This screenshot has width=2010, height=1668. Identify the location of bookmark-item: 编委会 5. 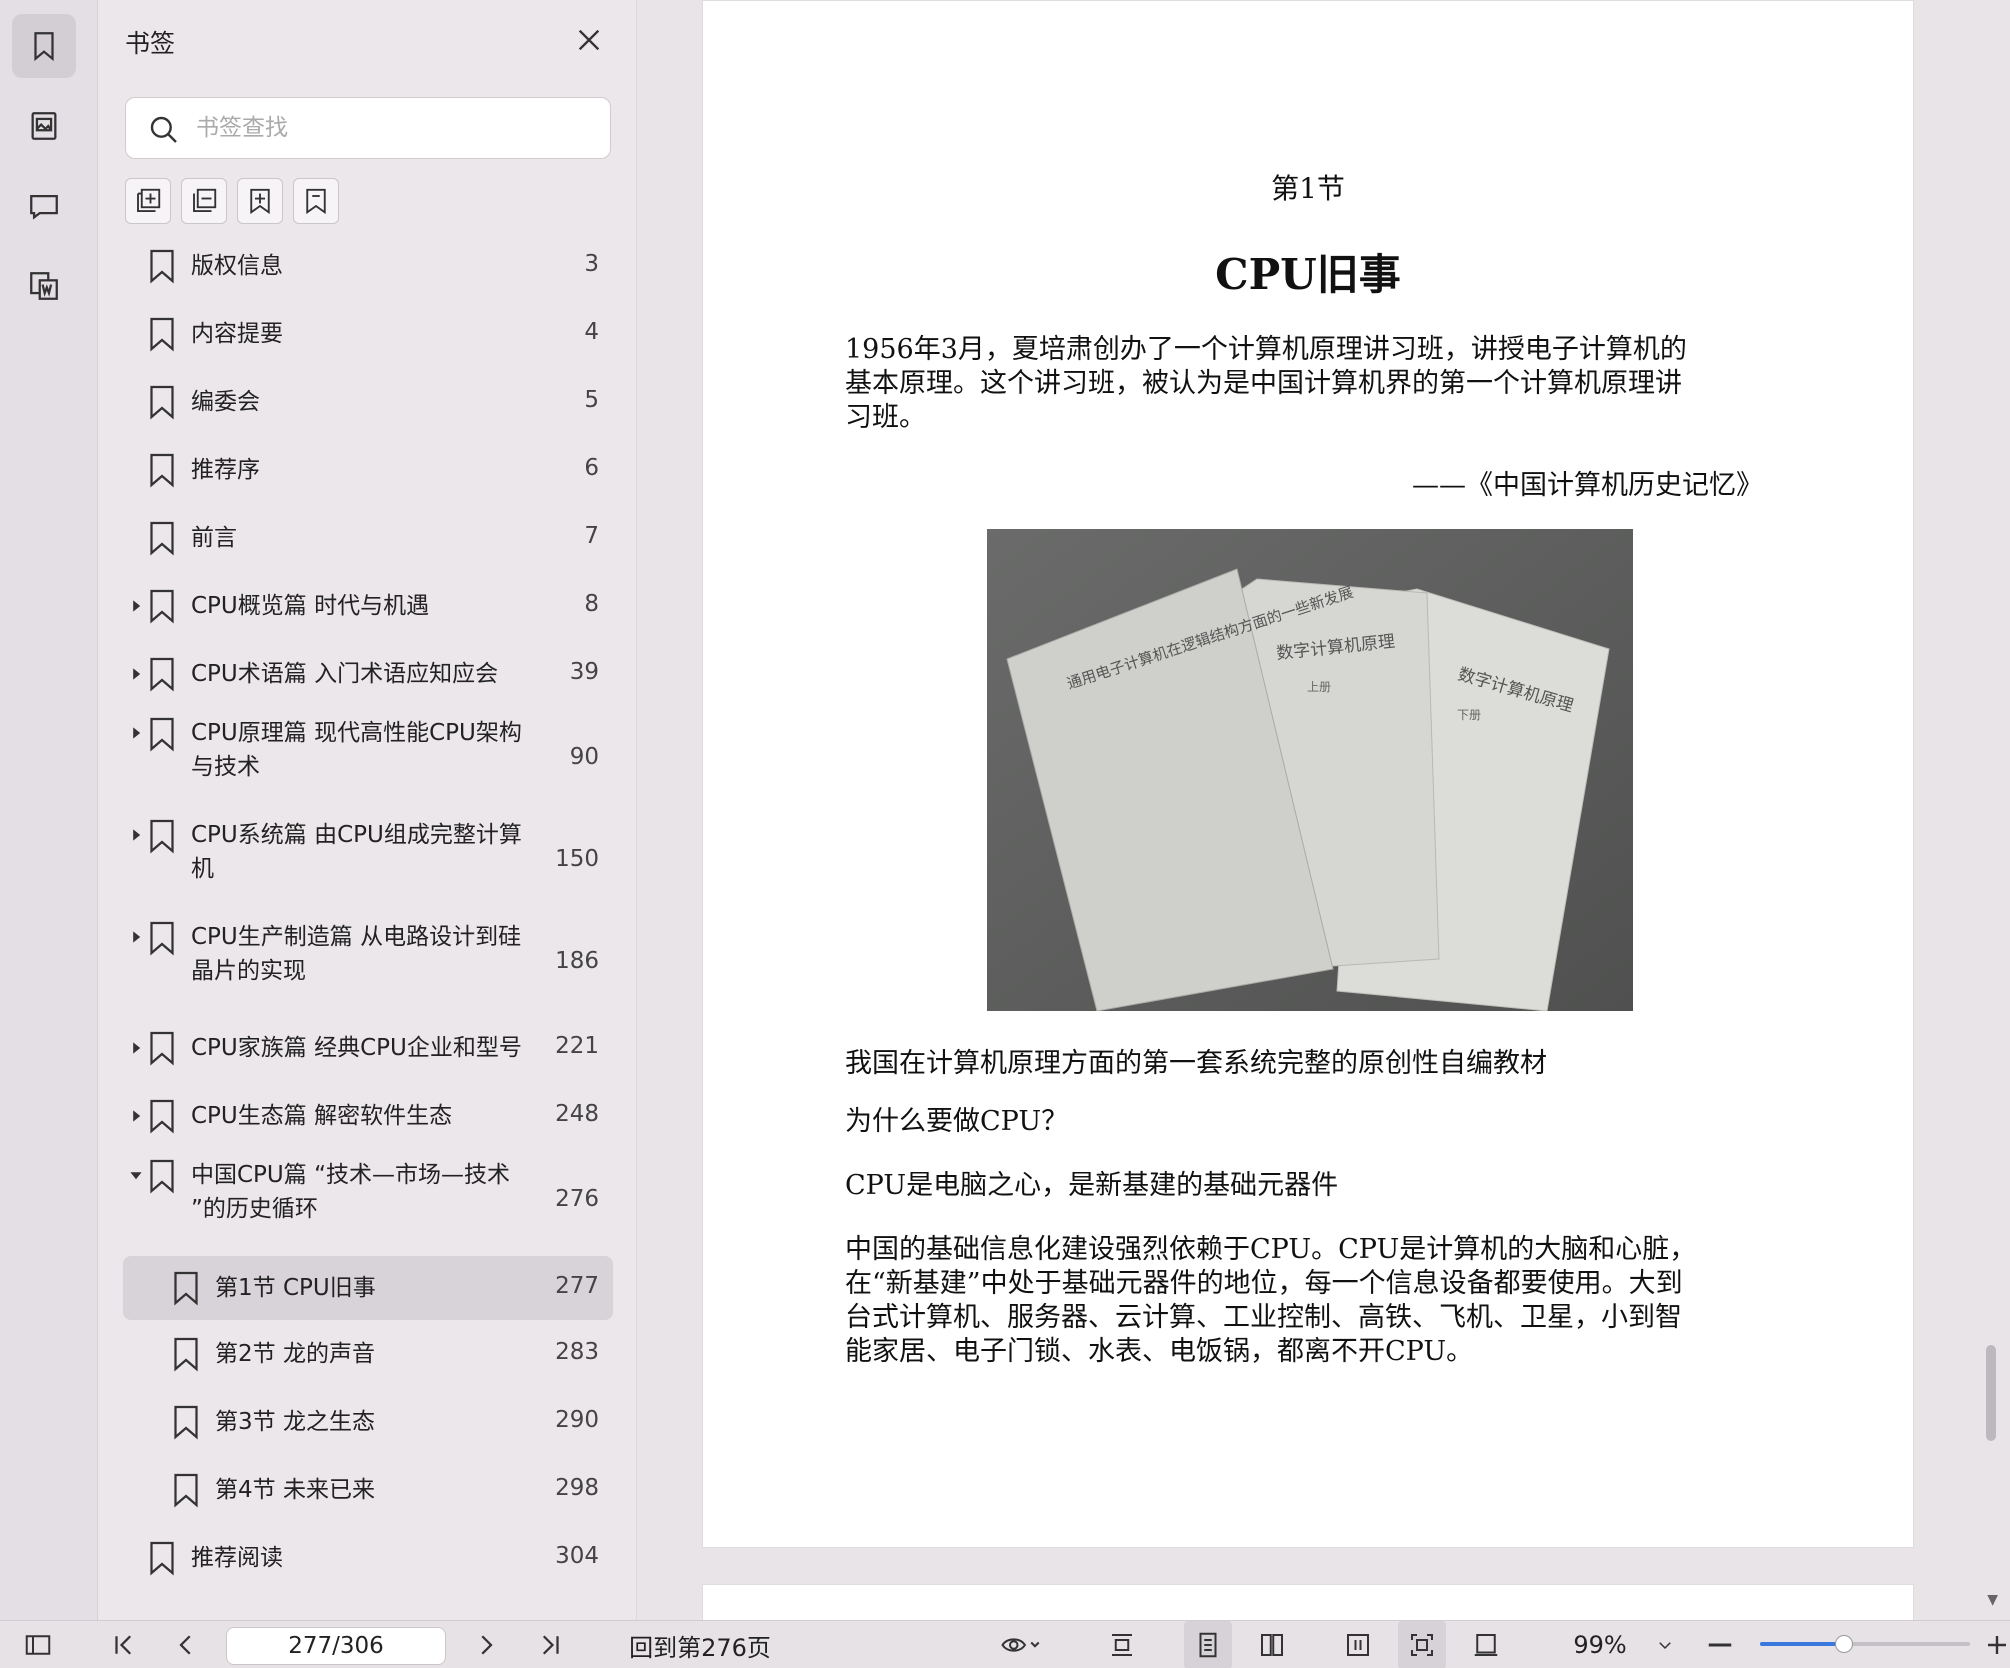
(368, 402).